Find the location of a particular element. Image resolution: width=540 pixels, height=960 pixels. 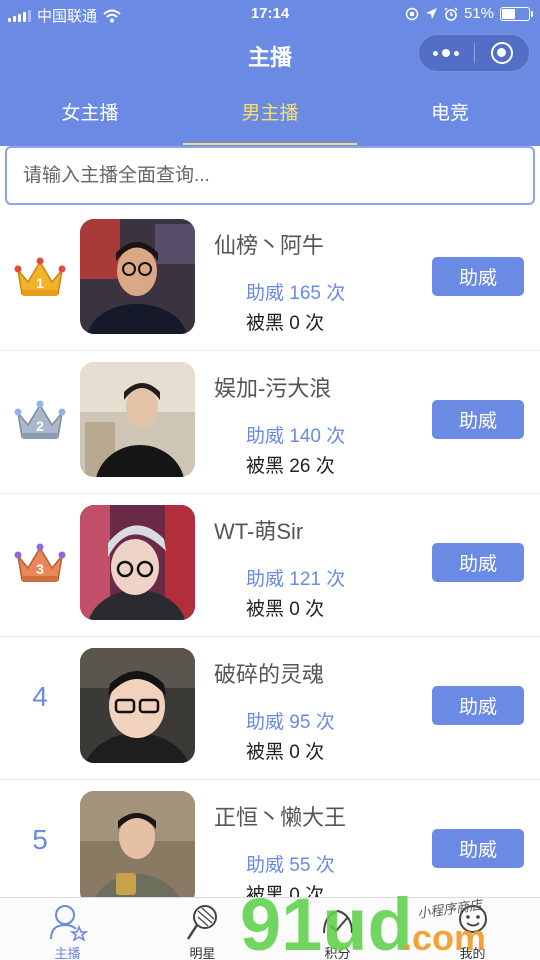

black-count: 被黑 26 次 is located at coordinates (290, 466).